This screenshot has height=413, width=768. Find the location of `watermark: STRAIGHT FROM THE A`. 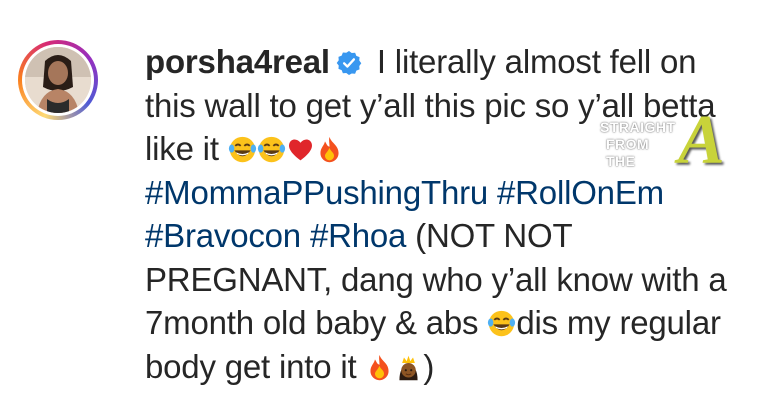

watermark: STRAIGHT FROM THE A is located at coordinates (675, 143).